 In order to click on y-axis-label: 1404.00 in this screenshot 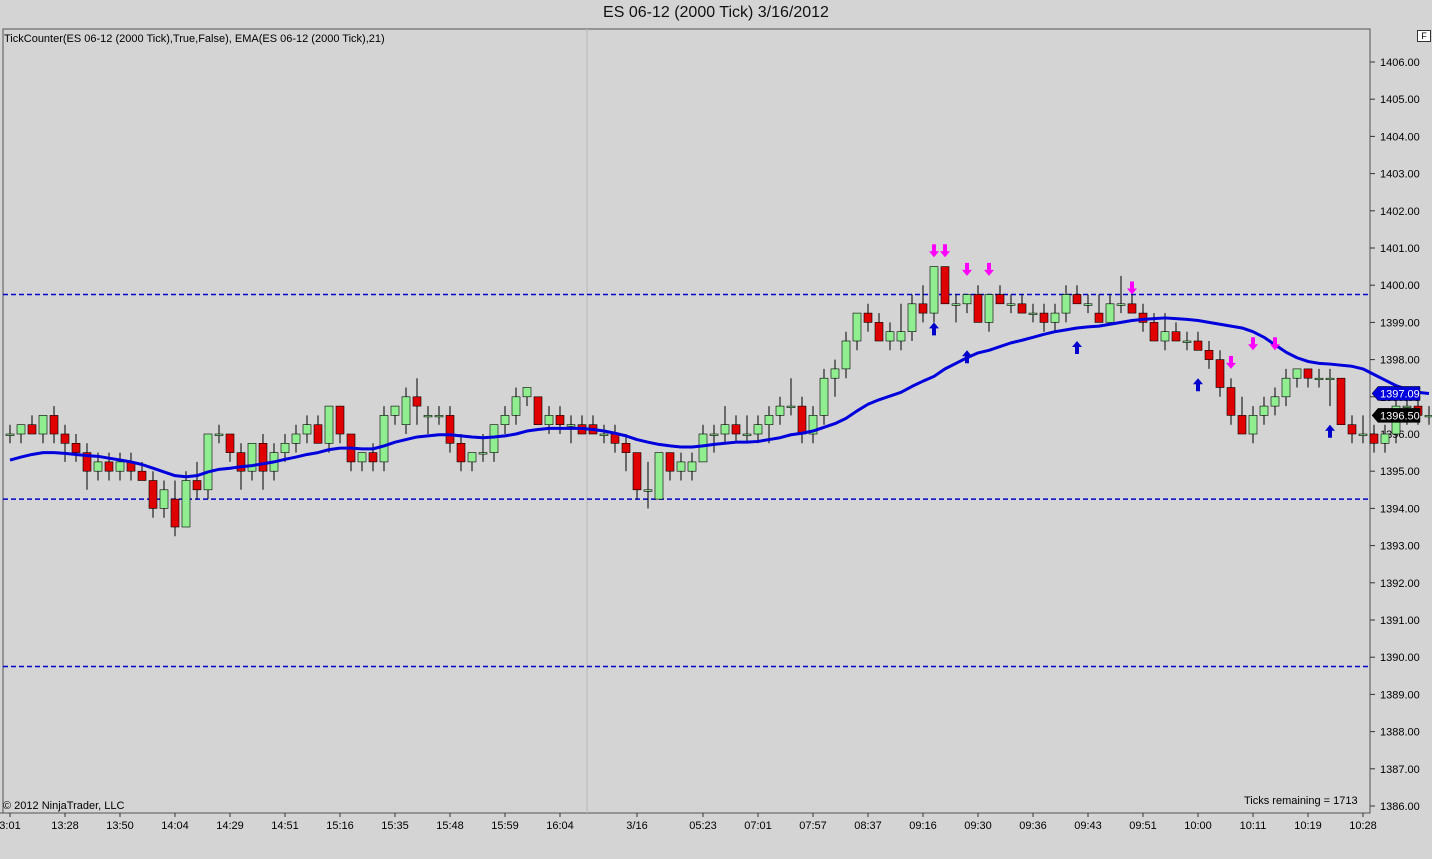, I will do `click(1400, 137)`.